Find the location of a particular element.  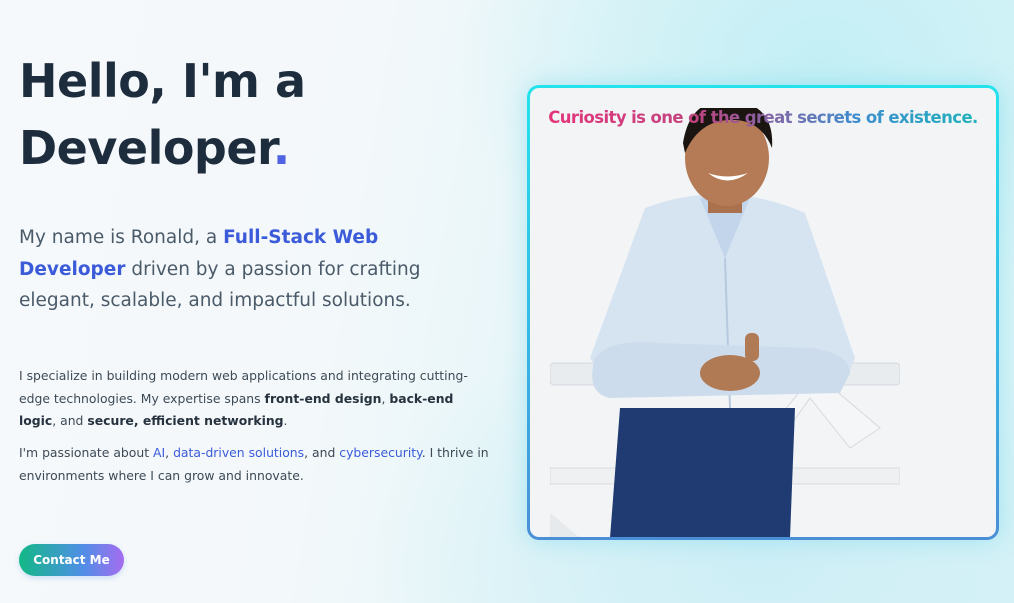

thumbs-up is located at coordinates (752, 347).